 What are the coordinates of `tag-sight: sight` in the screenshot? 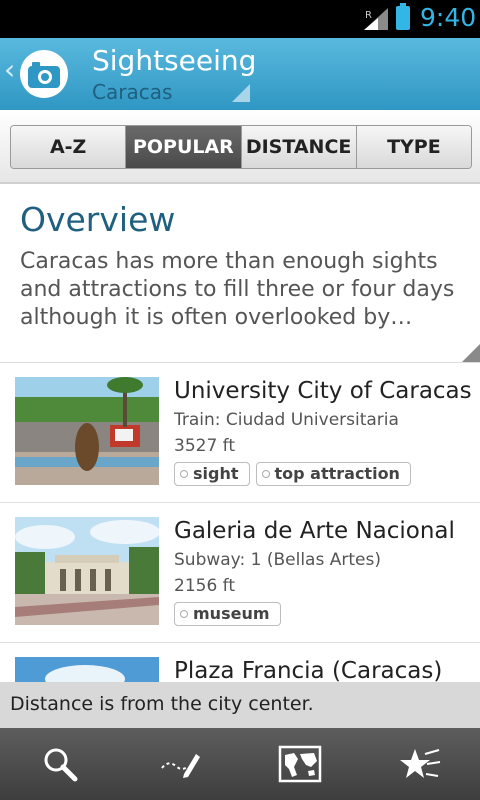 It's located at (212, 474).